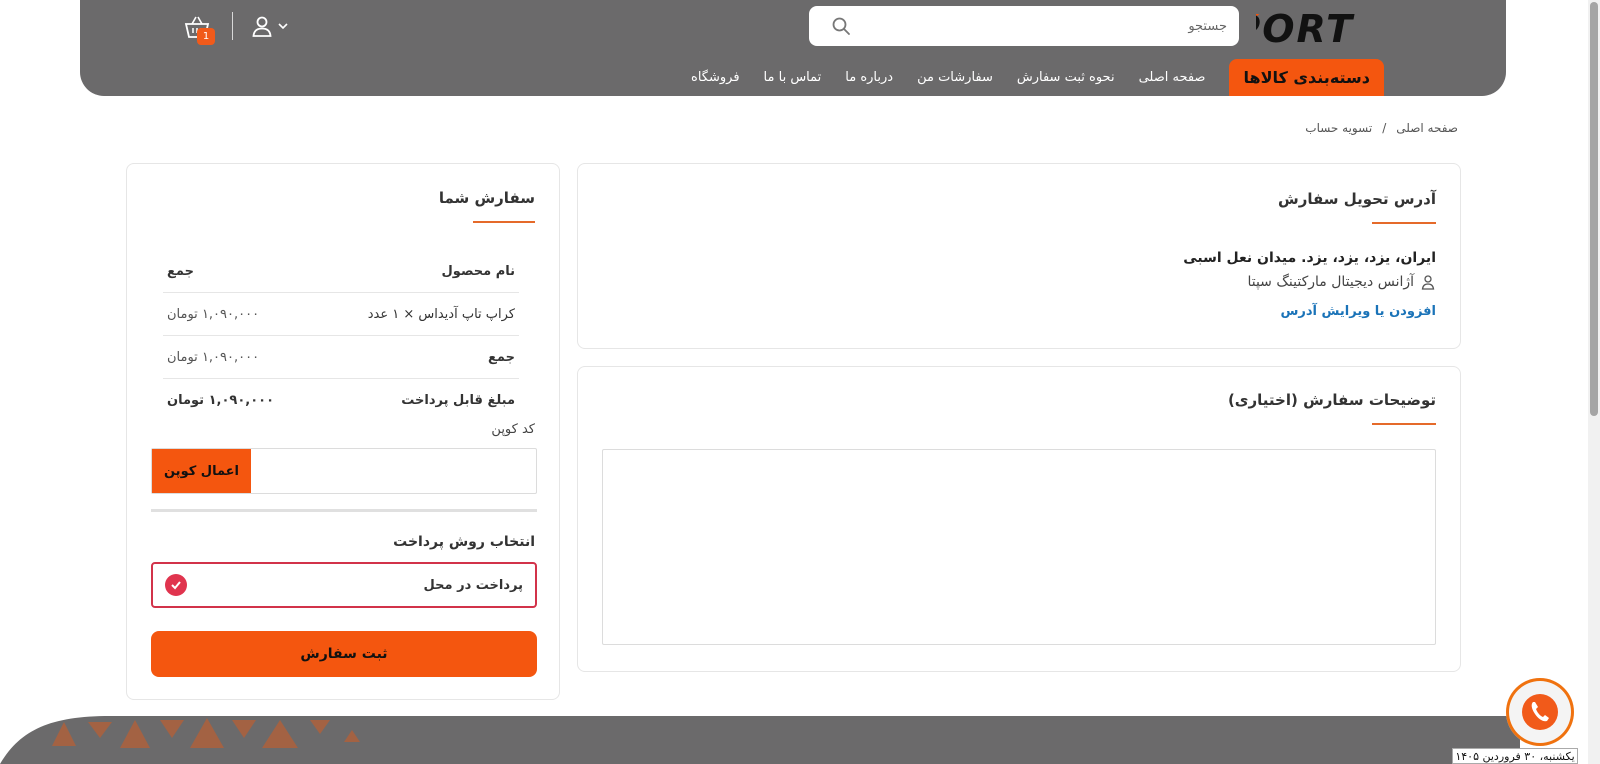 Image resolution: width=1600 pixels, height=764 pixels. I want to click on table-header: نام محصول جمع, so click(341, 271).